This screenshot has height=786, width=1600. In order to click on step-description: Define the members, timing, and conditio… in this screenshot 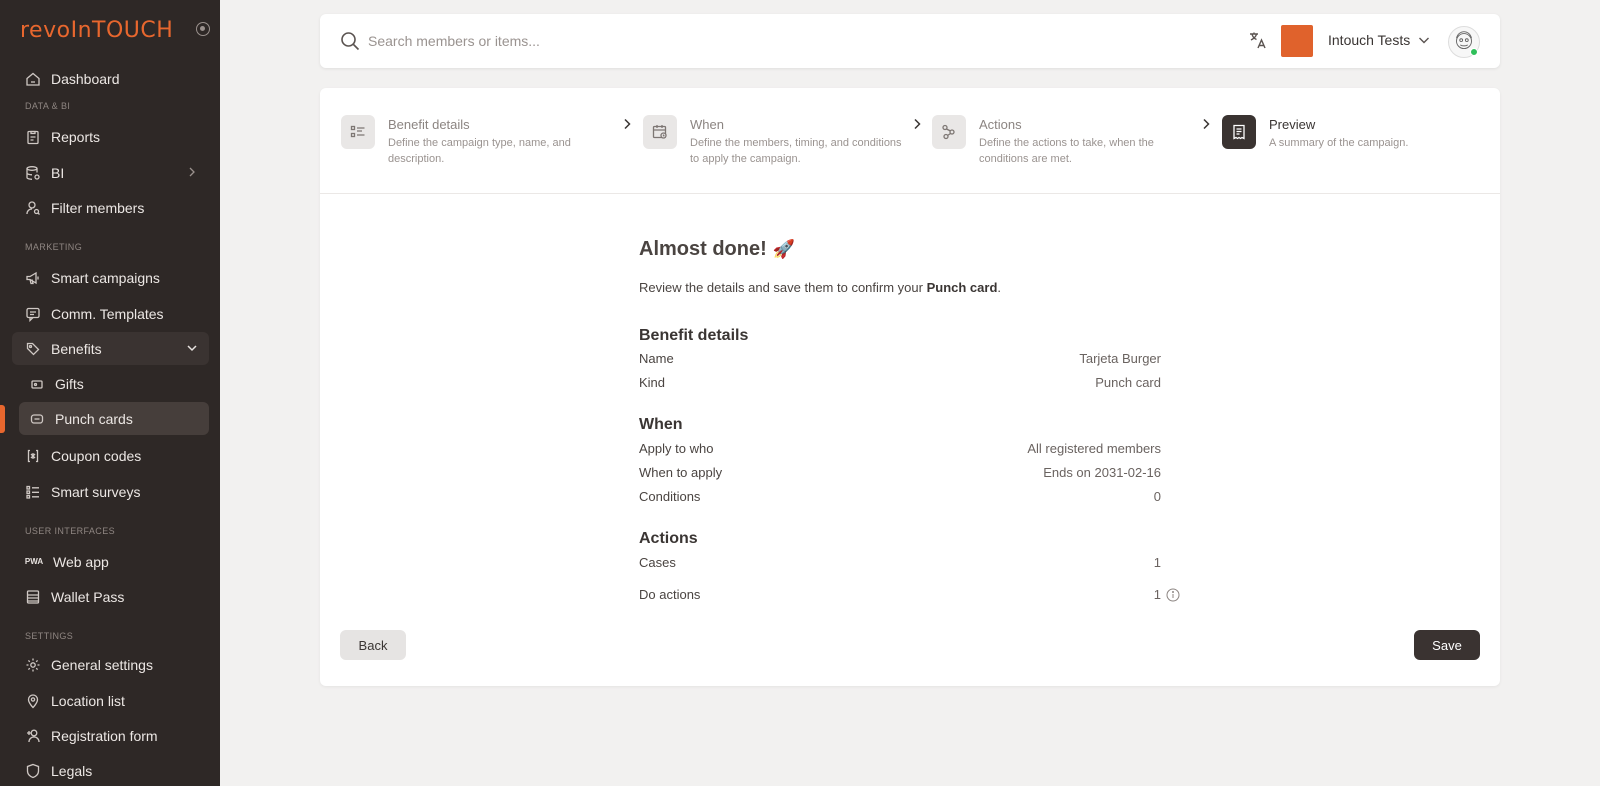, I will do `click(796, 151)`.